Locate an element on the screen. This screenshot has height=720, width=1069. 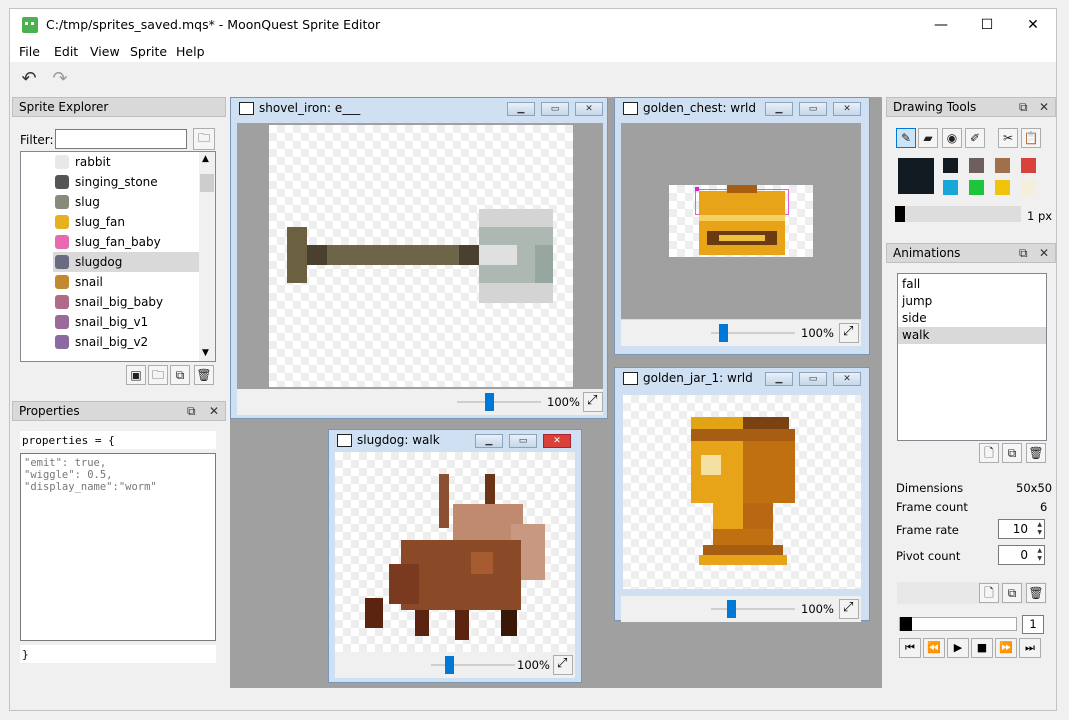
new-animation-button: 🗋 is located at coordinates (989, 453).